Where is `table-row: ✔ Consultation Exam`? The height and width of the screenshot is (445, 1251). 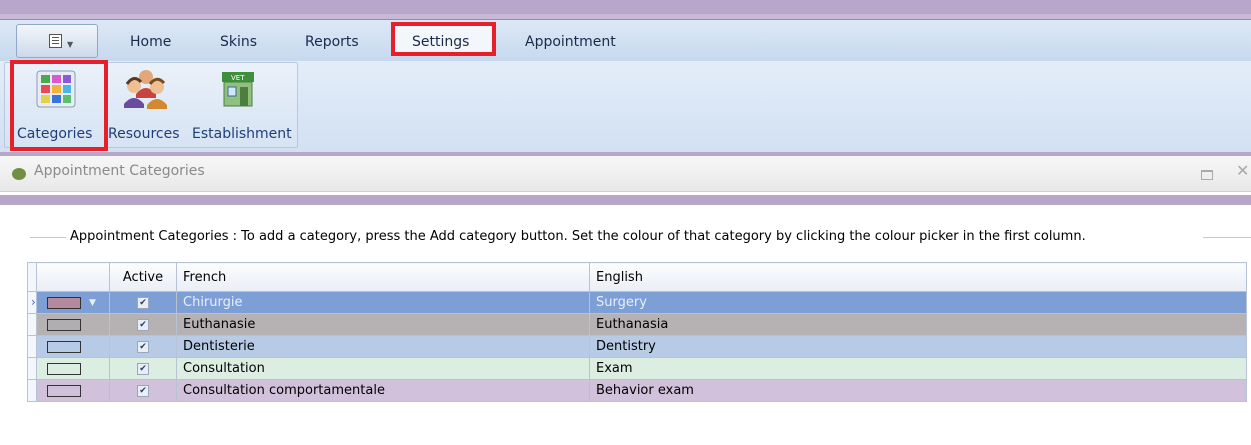 table-row: ✔ Consultation Exam is located at coordinates (637, 368).